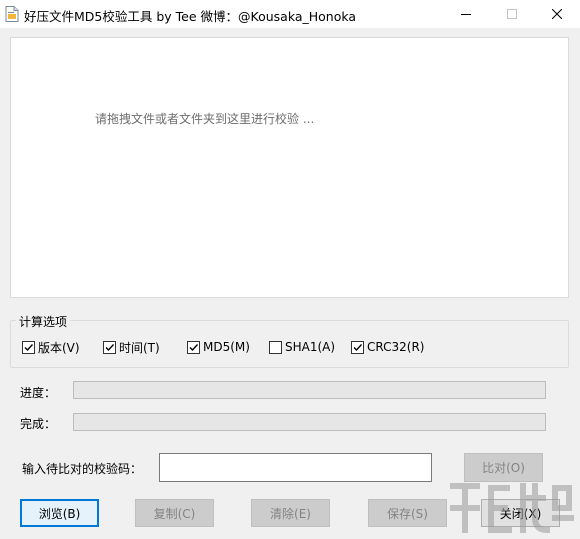 This screenshot has height=539, width=580. Describe the element at coordinates (139, 347) in the screenshot. I see `checkbox-time-label: 时间(T)` at that location.